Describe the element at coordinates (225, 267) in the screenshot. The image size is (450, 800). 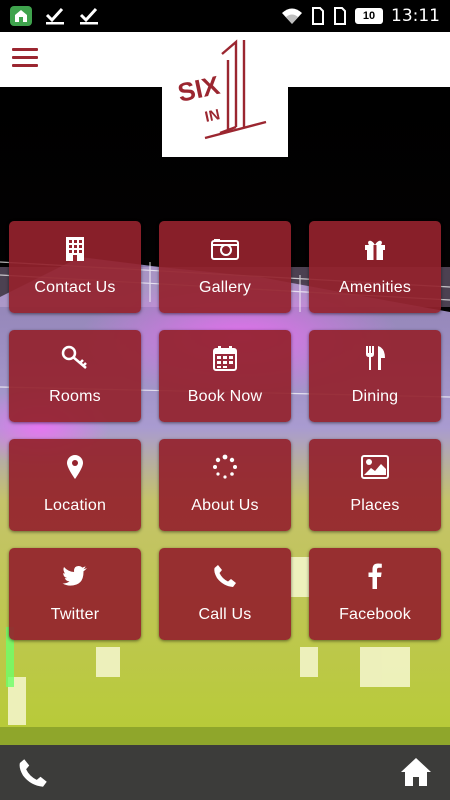
I see `gallery-button: Gallery` at that location.